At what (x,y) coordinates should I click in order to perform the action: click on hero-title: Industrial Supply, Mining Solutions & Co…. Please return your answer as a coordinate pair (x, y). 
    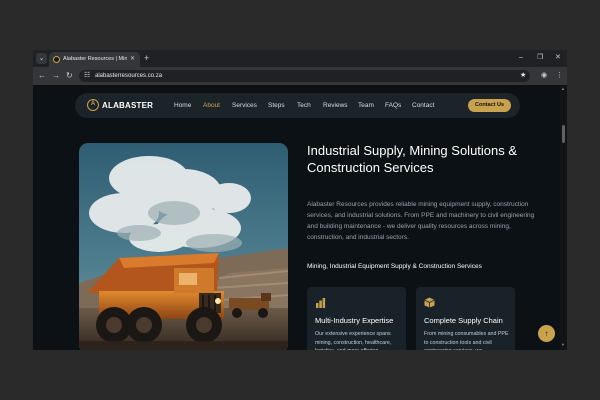
    Looking at the image, I should click on (412, 159).